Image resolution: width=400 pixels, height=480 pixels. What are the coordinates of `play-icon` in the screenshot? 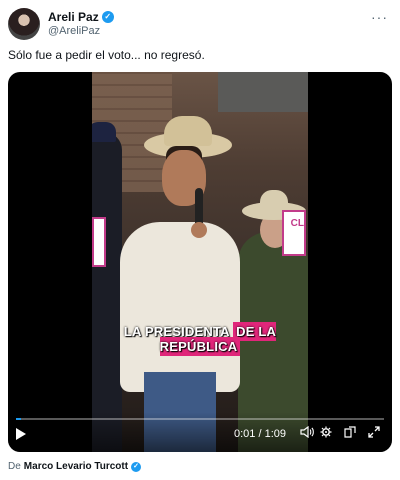 It's located at (21, 434).